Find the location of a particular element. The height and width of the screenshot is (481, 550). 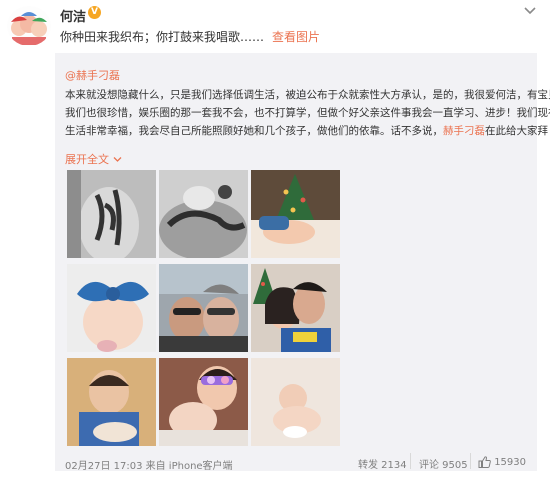

expand-full-text-link: 展开全文 is located at coordinates (93, 159).